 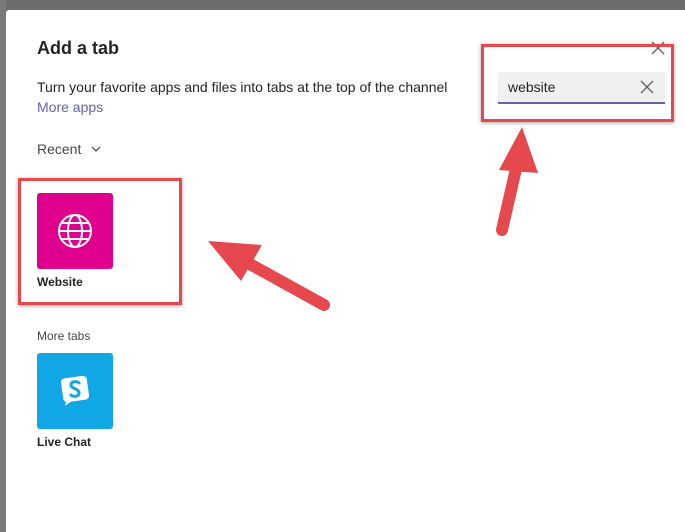 I want to click on clear-search-icon, so click(x=647, y=87).